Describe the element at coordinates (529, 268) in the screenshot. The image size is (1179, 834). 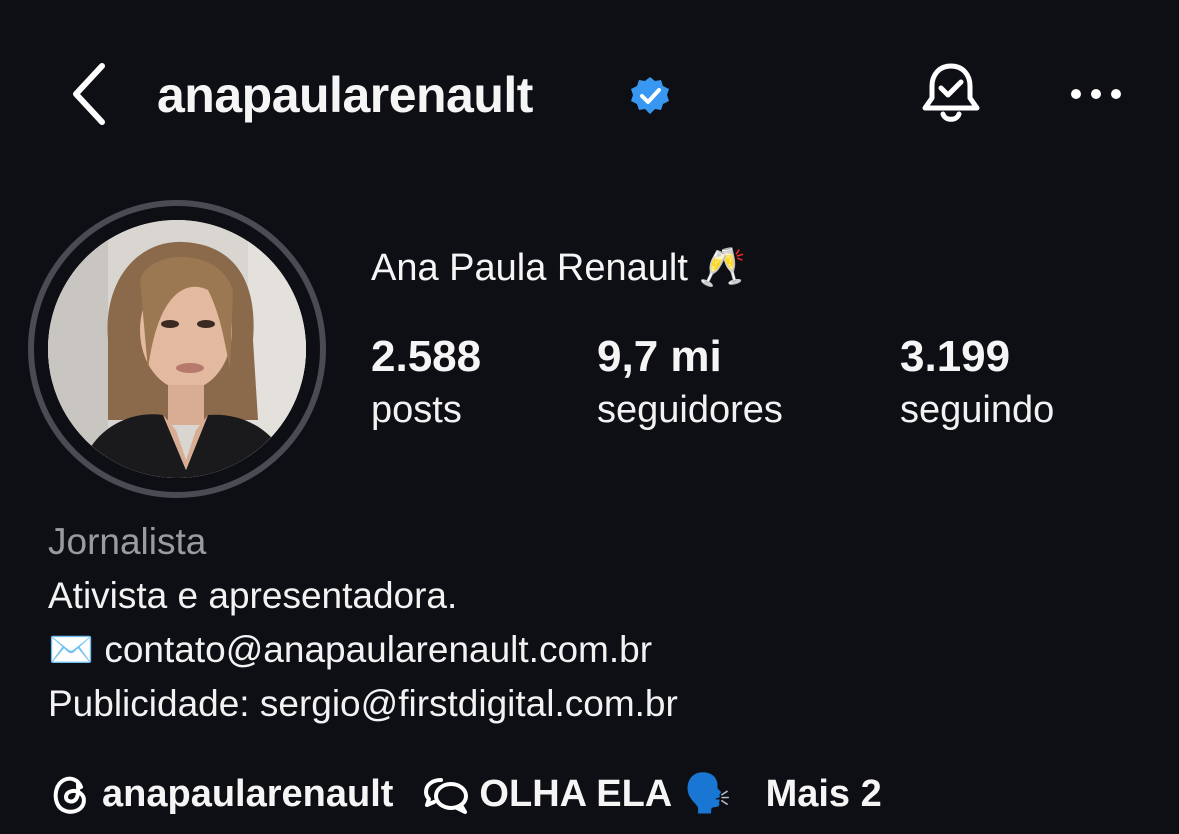
I see `display-name-text: Ana Paula Renault` at that location.